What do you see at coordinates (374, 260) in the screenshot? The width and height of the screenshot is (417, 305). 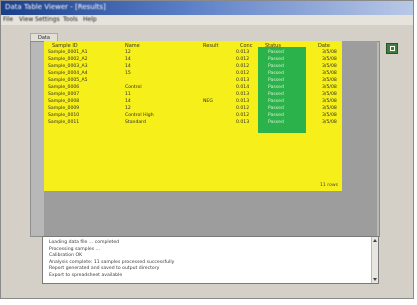 I see `log-scrollbar` at bounding box center [374, 260].